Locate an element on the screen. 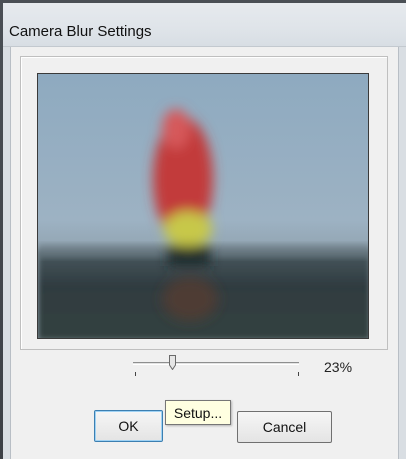 This screenshot has height=459, width=406. window-title: Camera Blur Settings is located at coordinates (80, 31).